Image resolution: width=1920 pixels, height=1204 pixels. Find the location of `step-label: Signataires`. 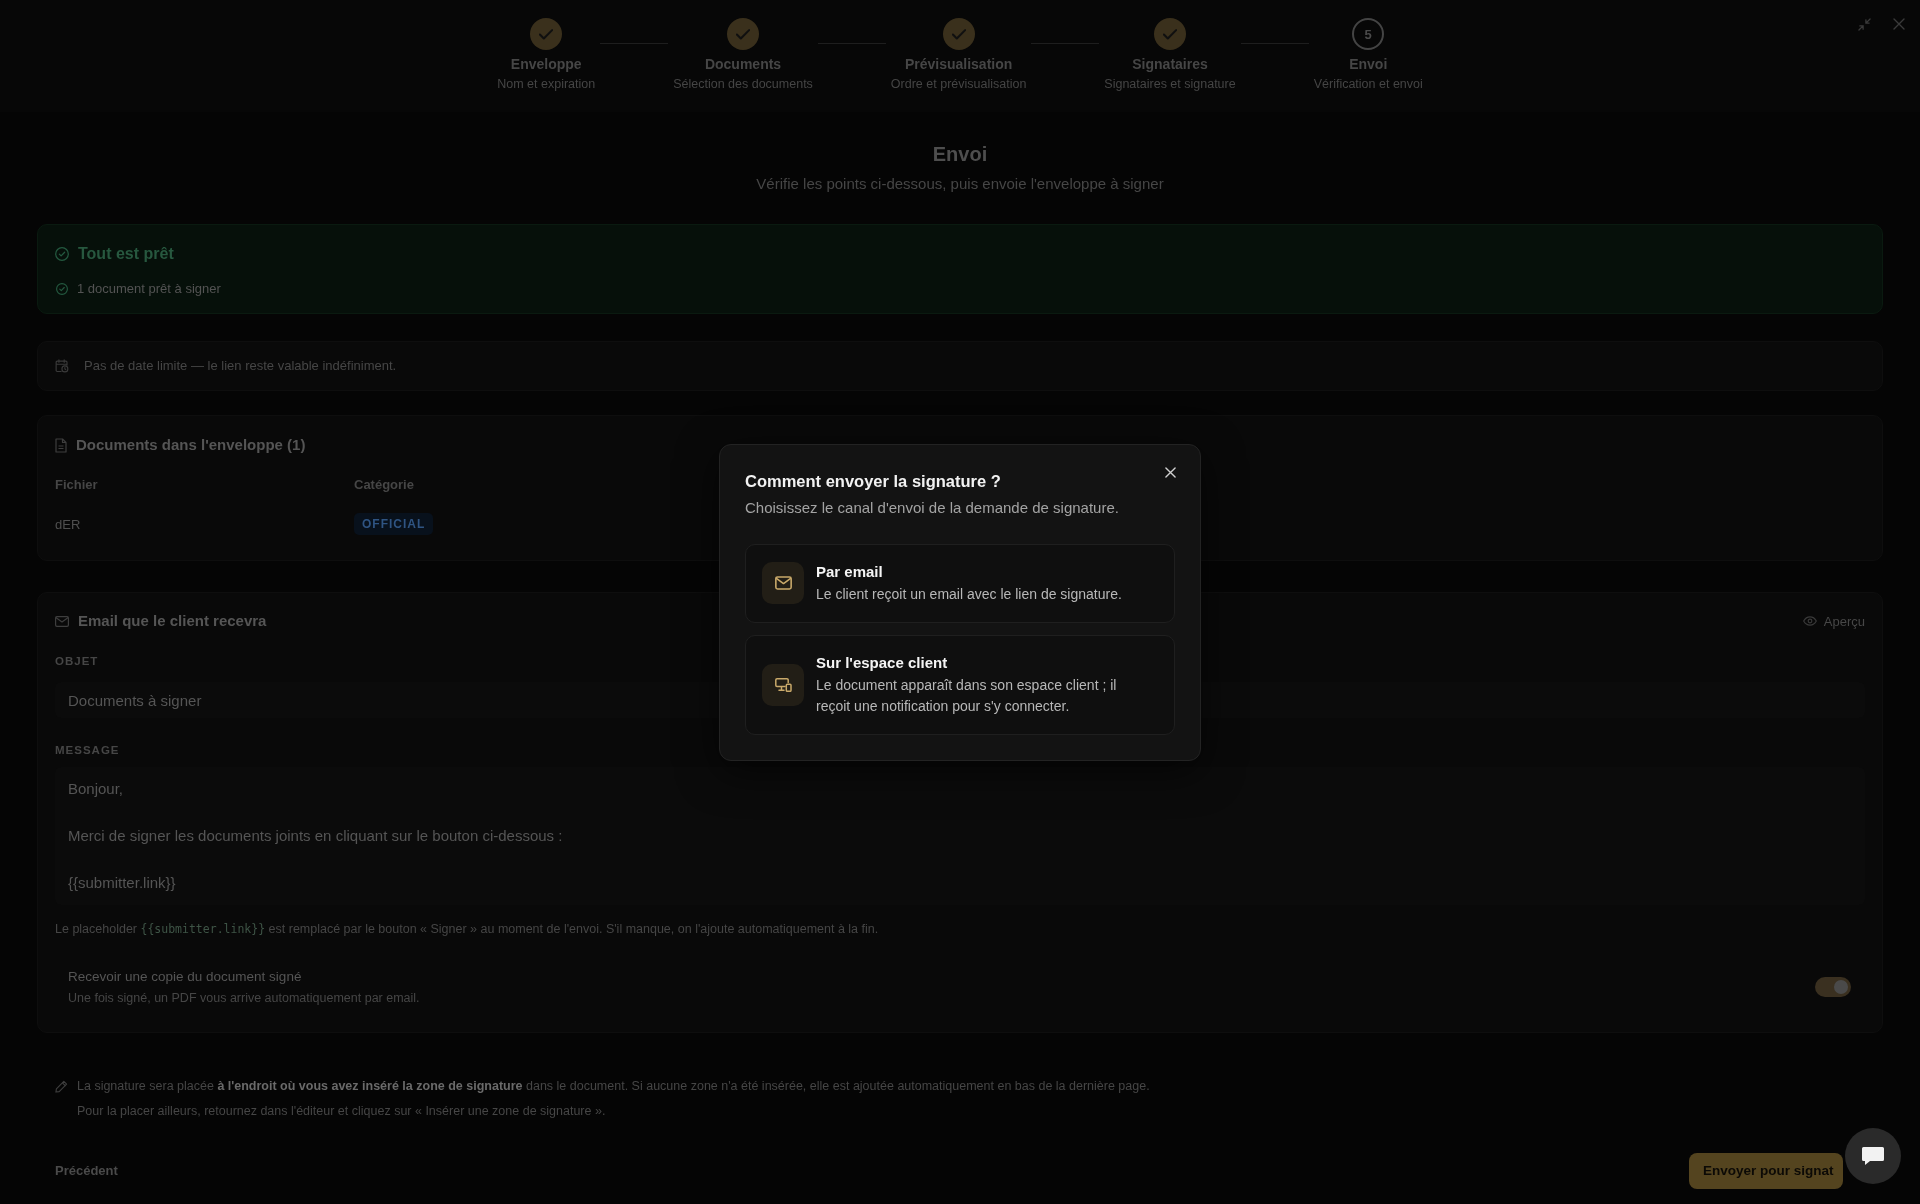

step-label: Signataires is located at coordinates (1170, 64).